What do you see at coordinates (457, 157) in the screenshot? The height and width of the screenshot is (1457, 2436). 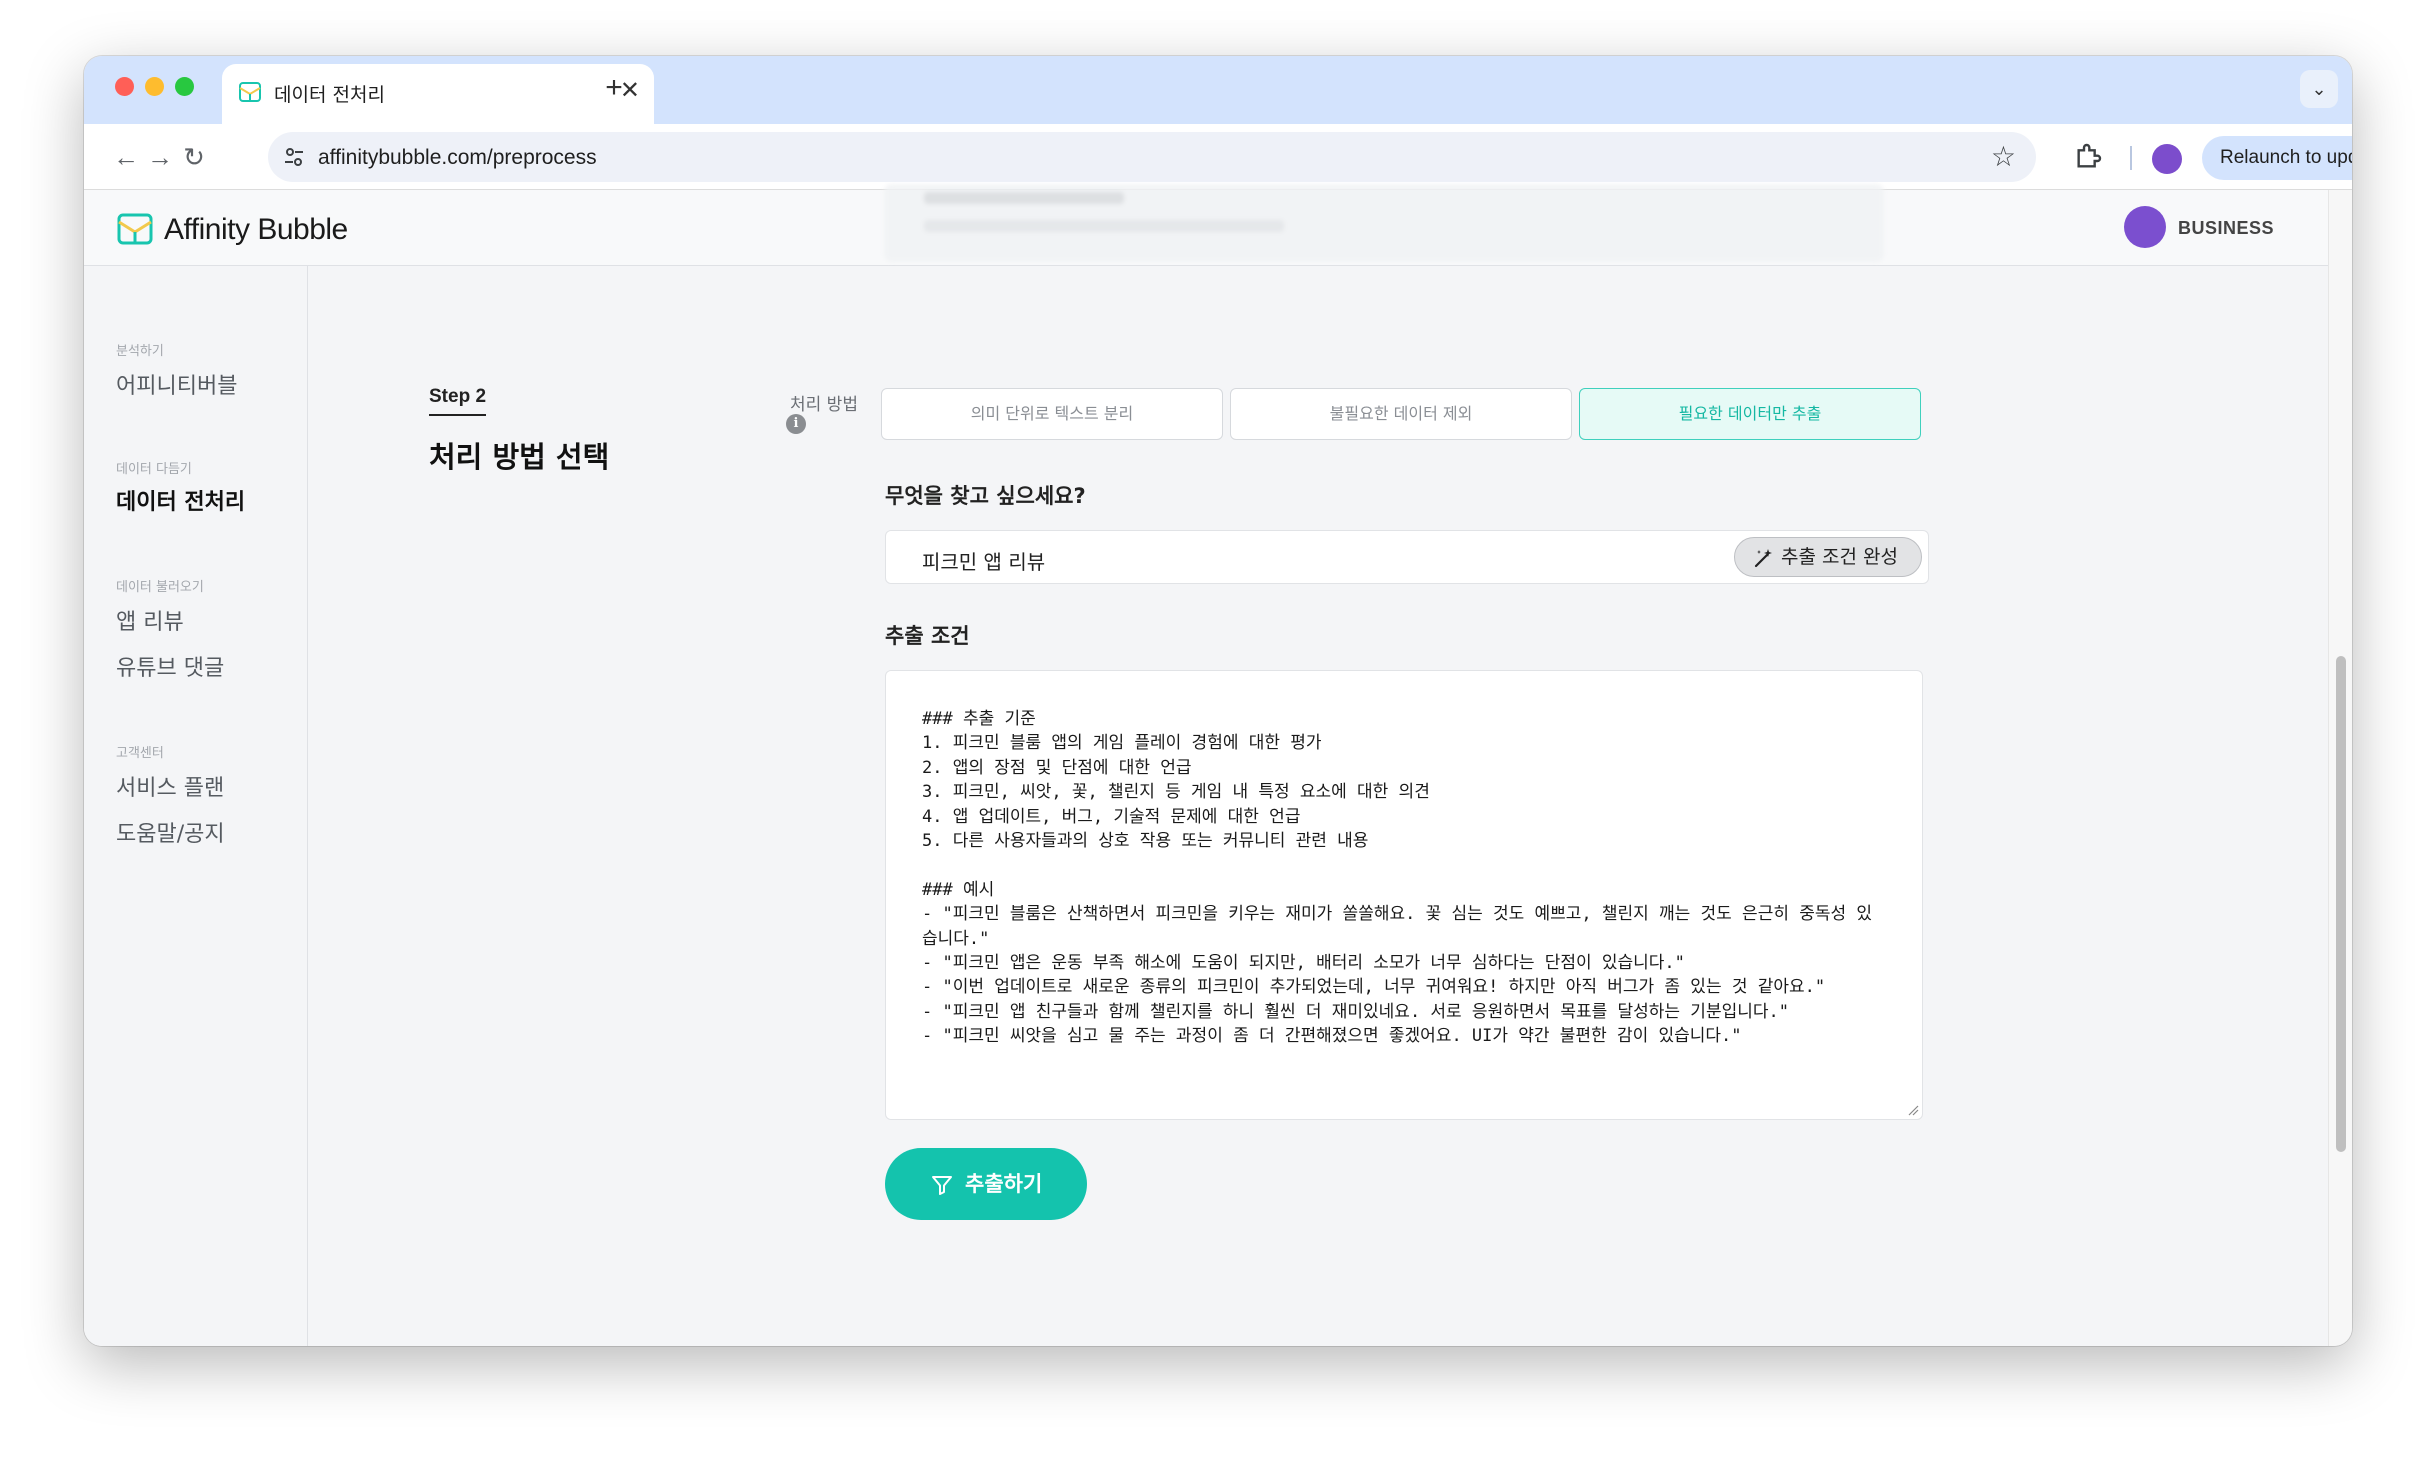 I see `url-text: affinitybubble.com/preprocess` at bounding box center [457, 157].